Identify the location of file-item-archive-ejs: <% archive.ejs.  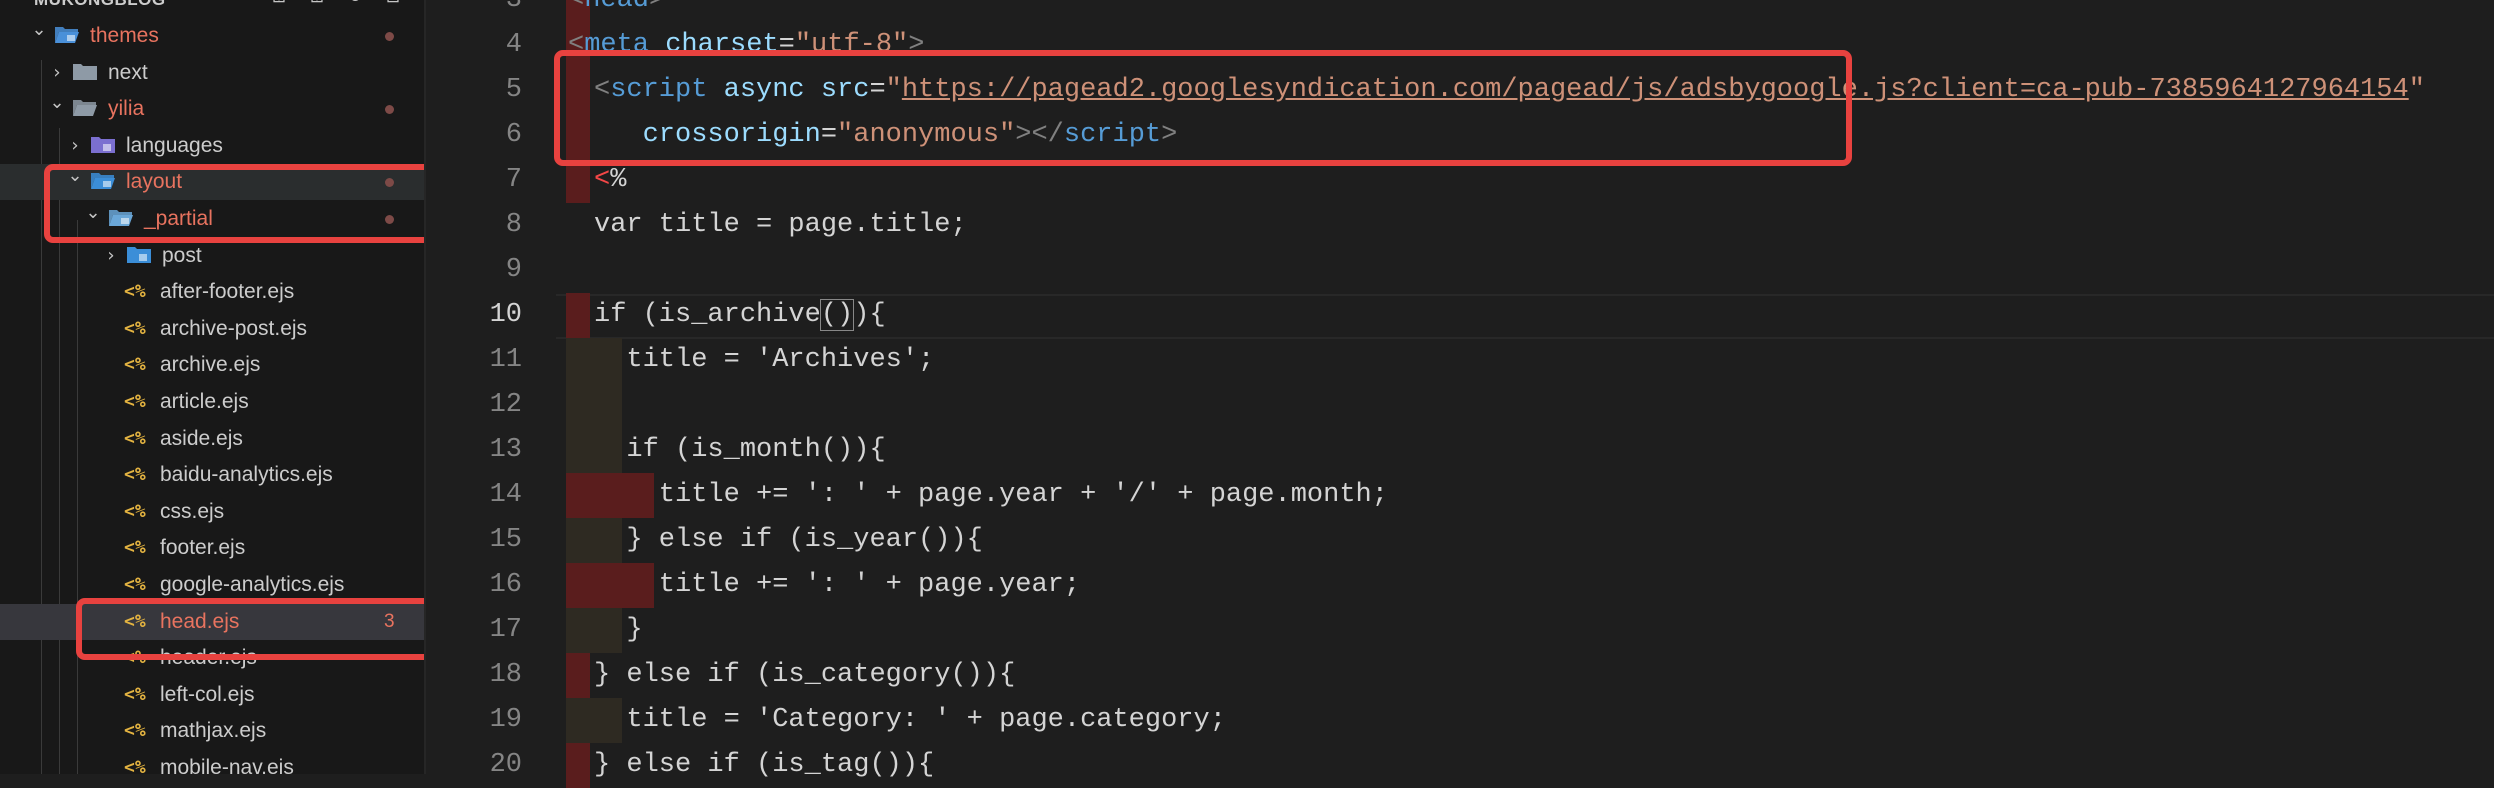
(212, 365).